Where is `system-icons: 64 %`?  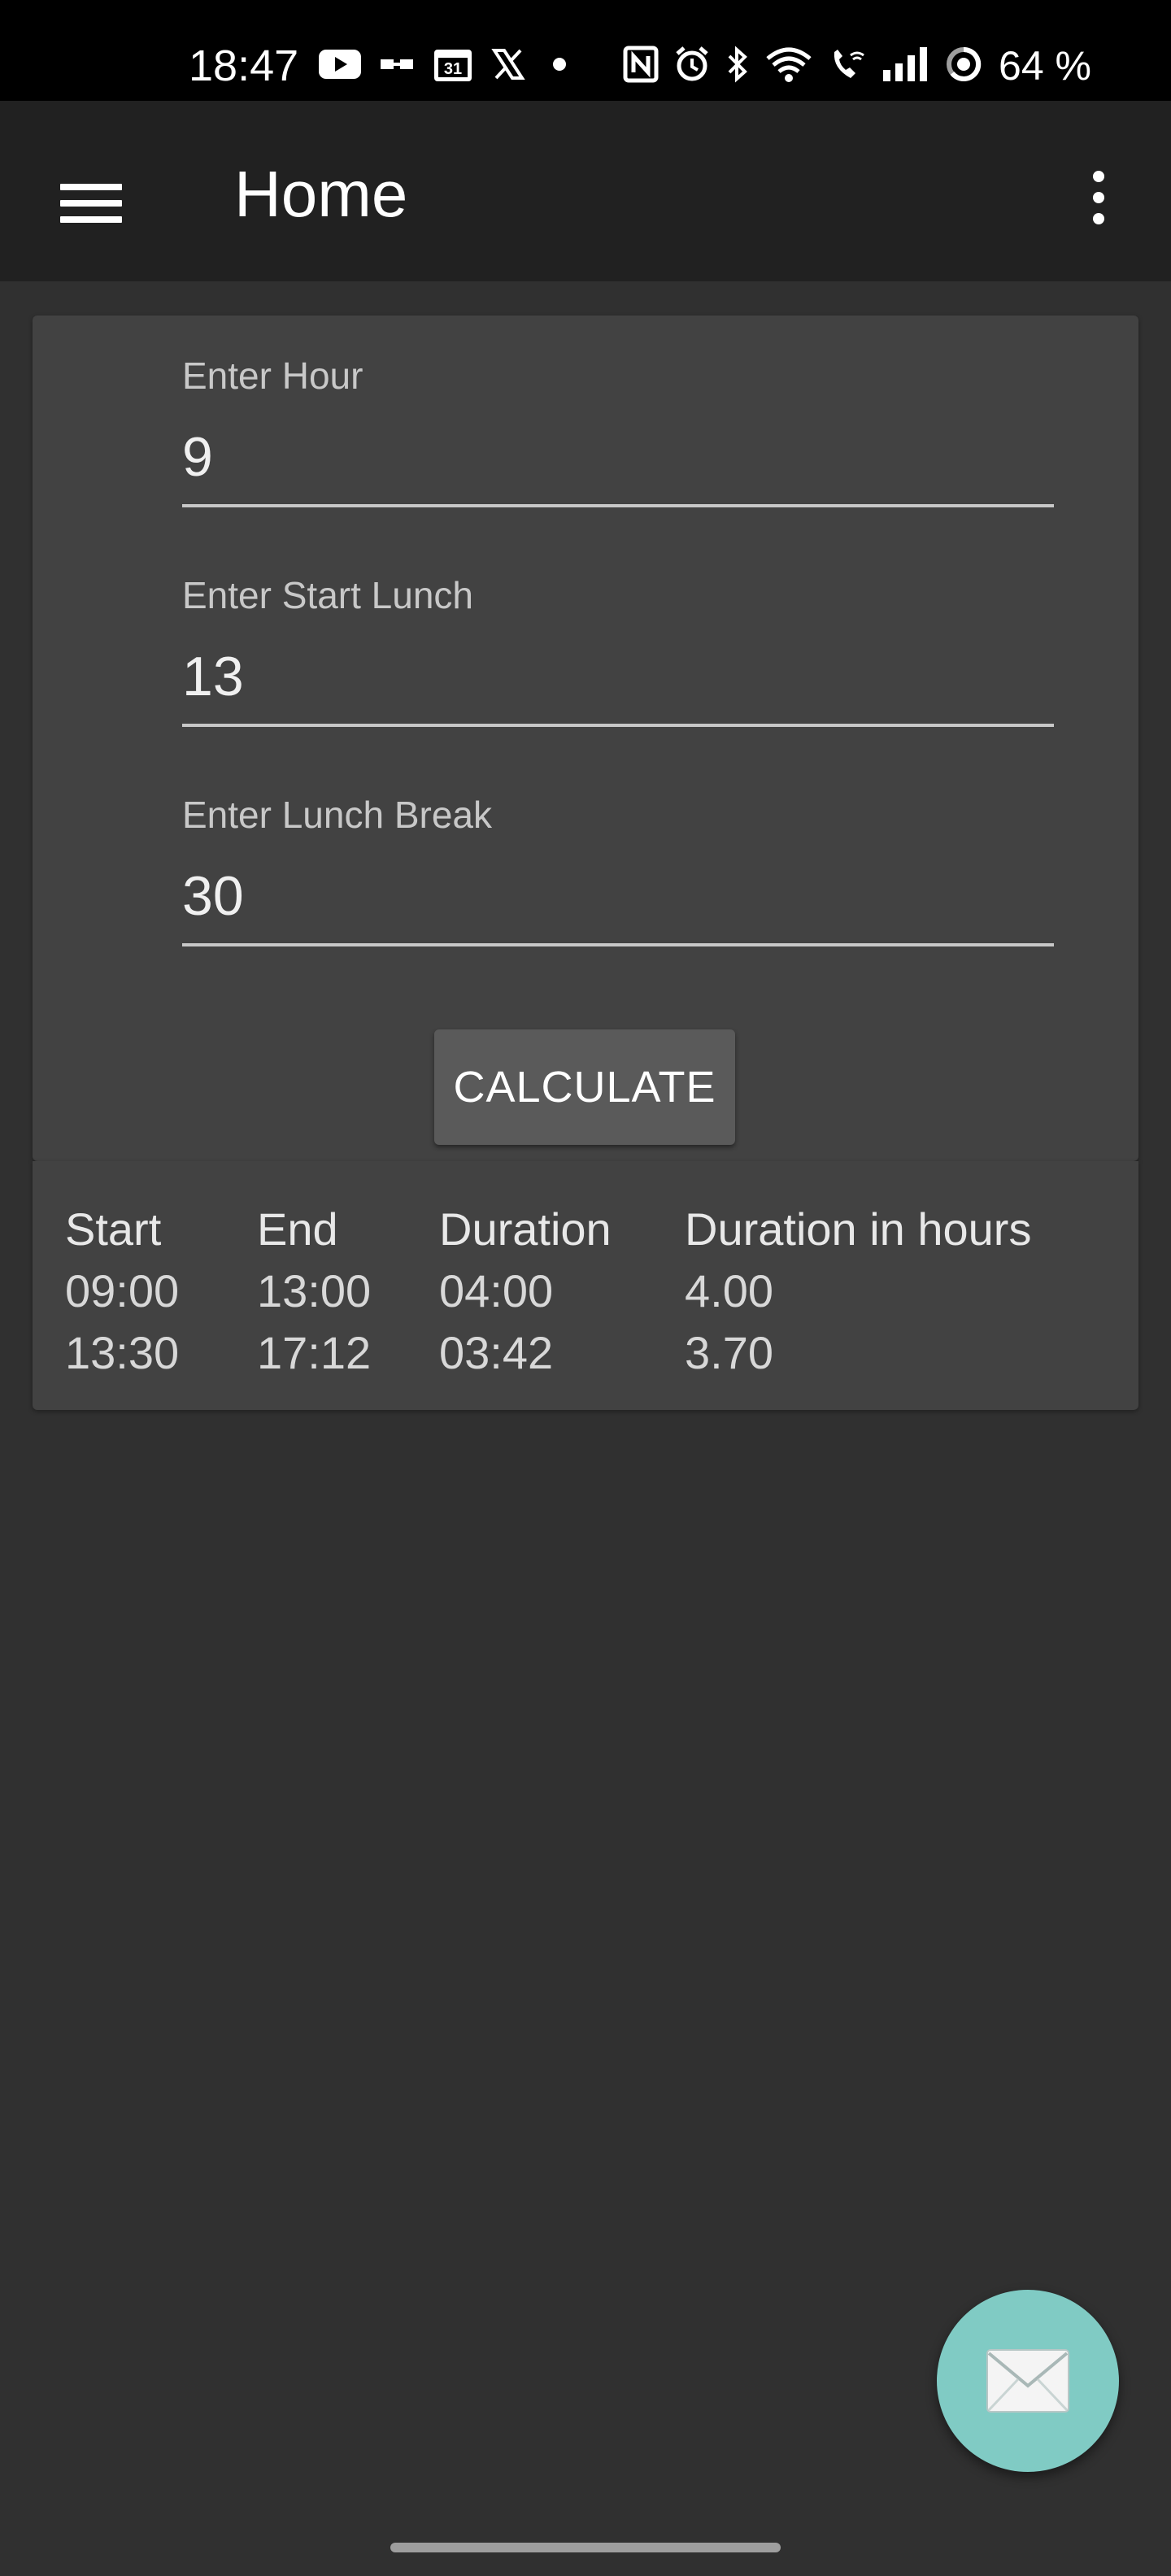 system-icons: 64 % is located at coordinates (857, 66).